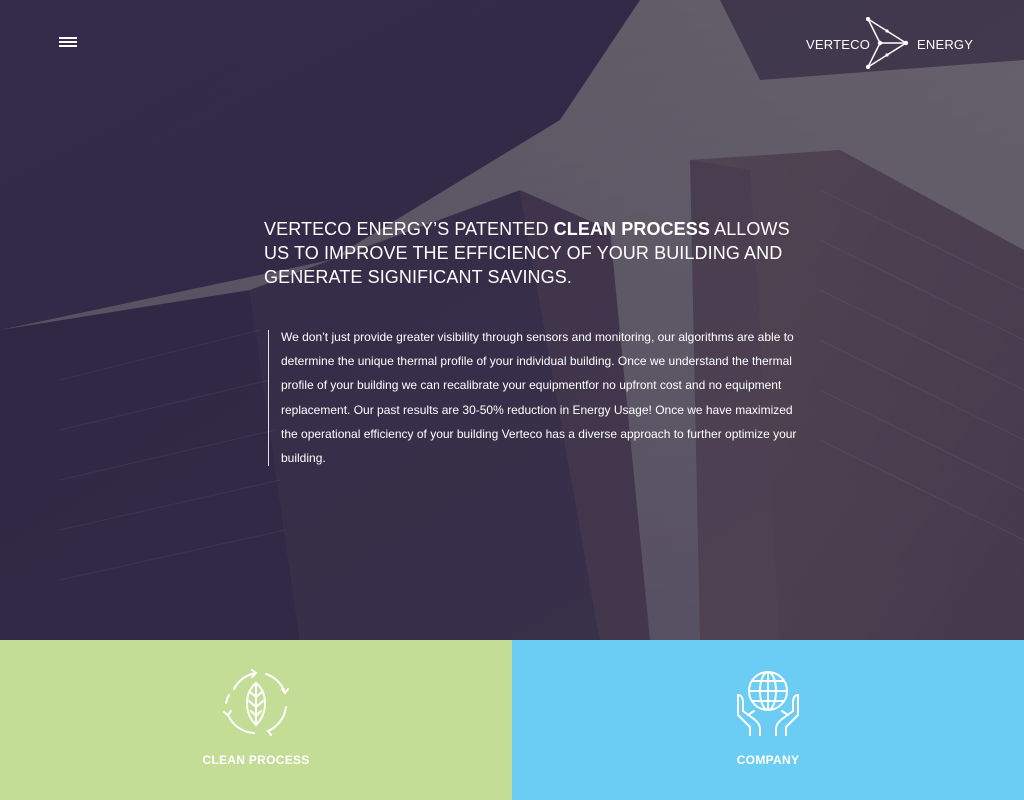 The width and height of the screenshot is (1024, 800). I want to click on headline-emphasis: CLEAN PROCESS, so click(631, 229).